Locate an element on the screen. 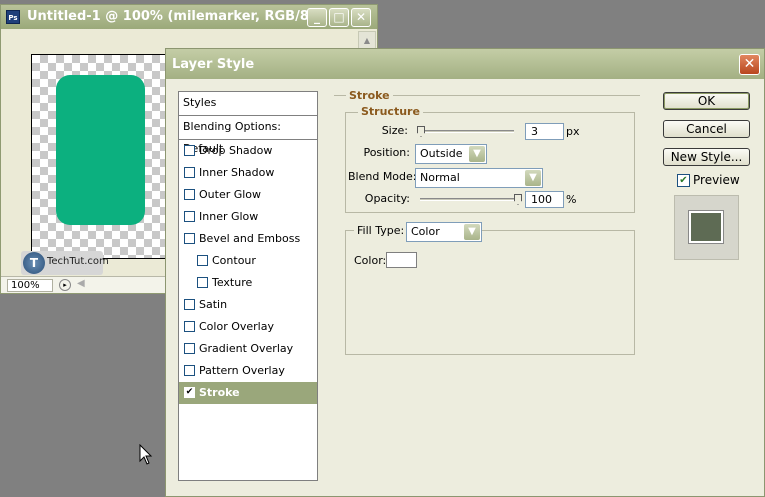 The width and height of the screenshot is (765, 497). styles-header: Styles is located at coordinates (248, 104).